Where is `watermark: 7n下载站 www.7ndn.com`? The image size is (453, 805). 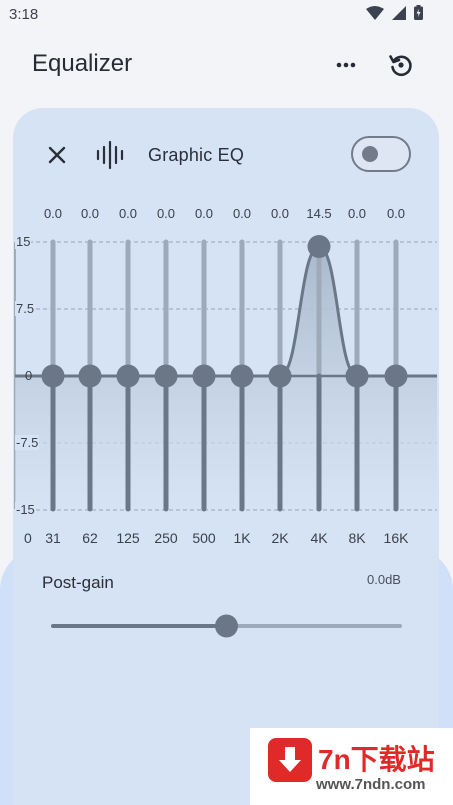
watermark: 7n下载站 www.7ndn.com is located at coordinates (351, 766).